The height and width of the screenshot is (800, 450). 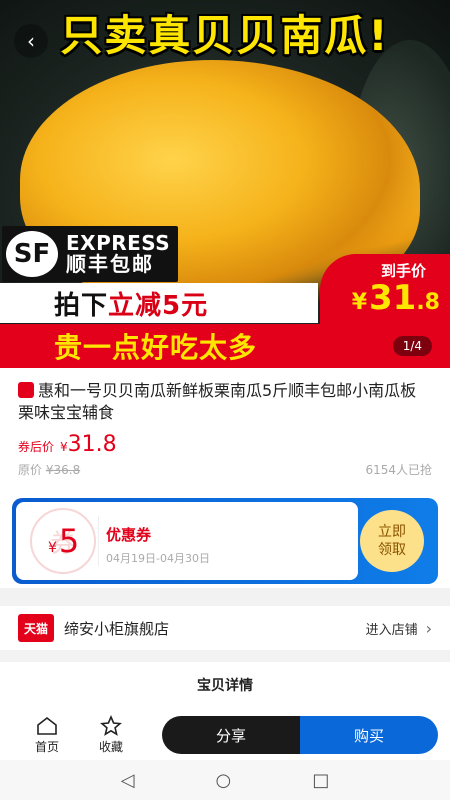 What do you see at coordinates (47, 725) in the screenshot?
I see `home-icon` at bounding box center [47, 725].